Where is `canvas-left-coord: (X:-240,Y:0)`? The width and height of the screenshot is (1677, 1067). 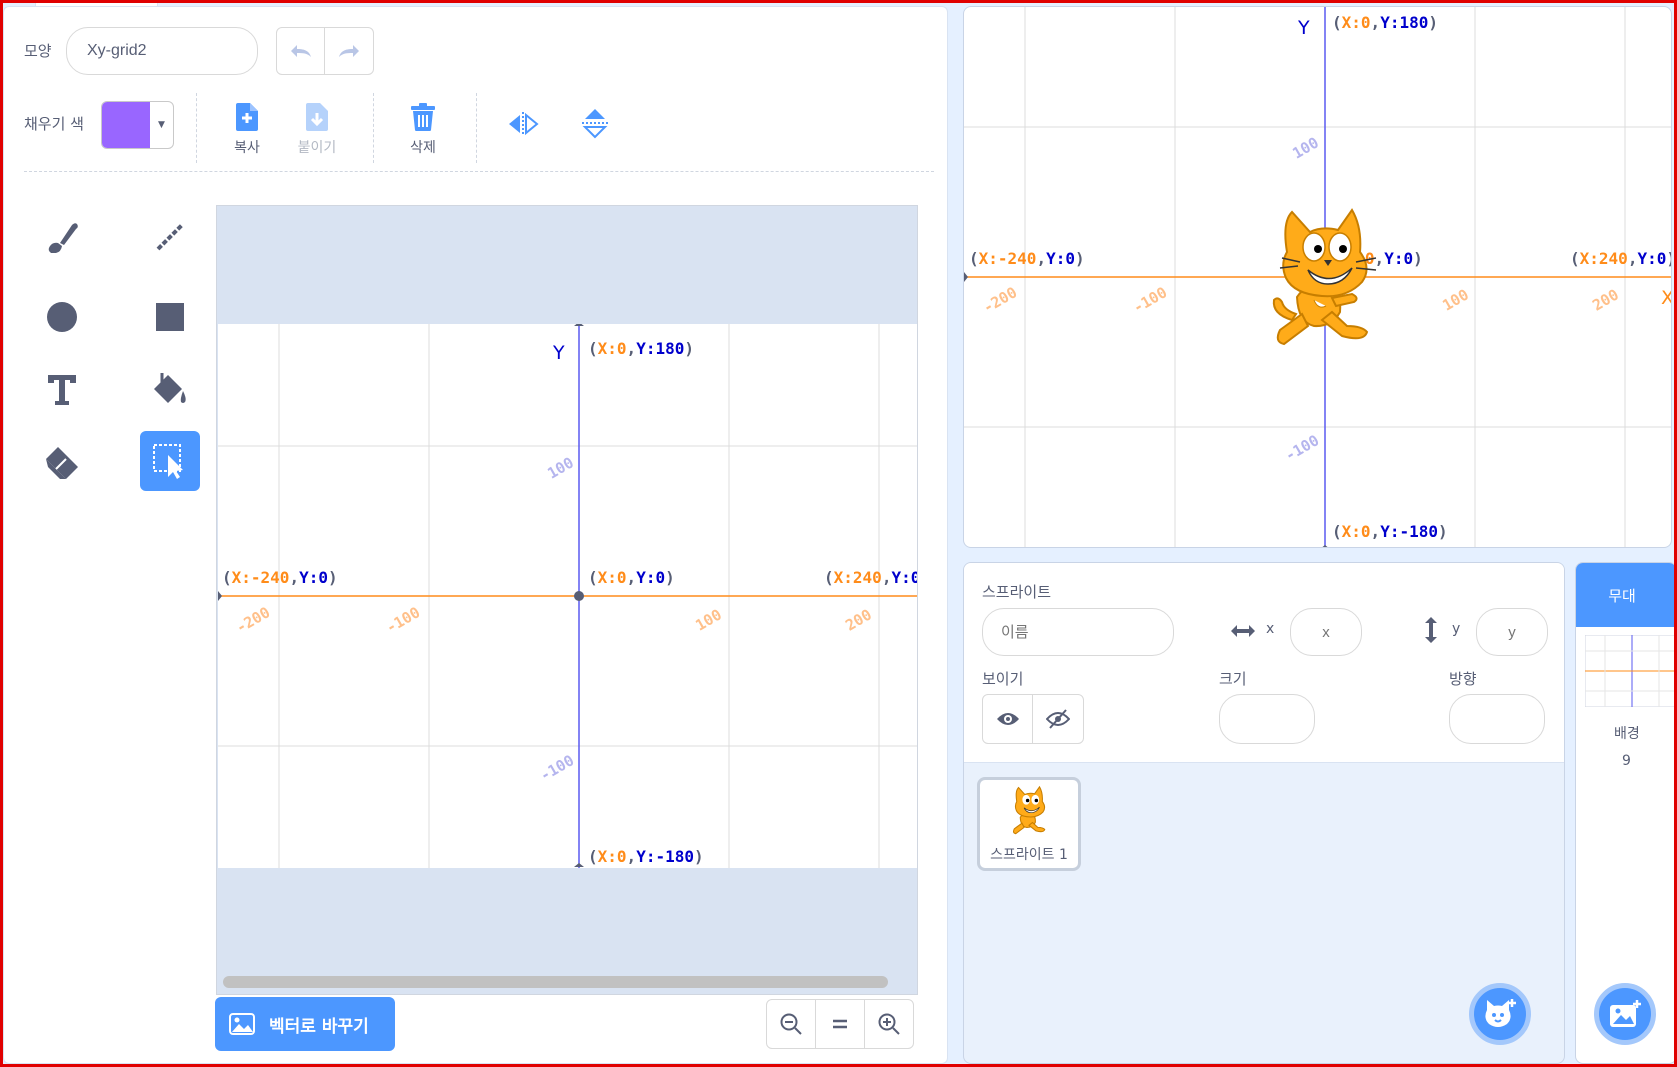
canvas-left-coord: (X:-240,Y:0) is located at coordinates (280, 577).